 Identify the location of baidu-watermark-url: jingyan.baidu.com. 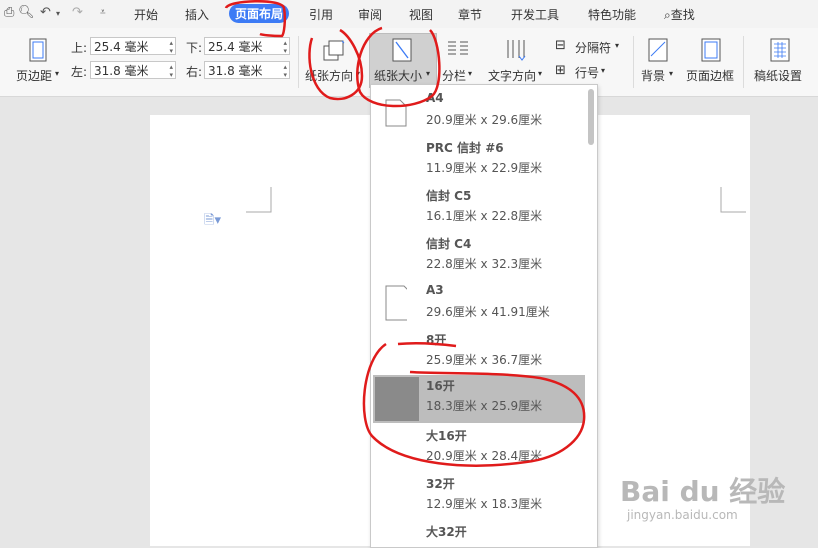
(682, 515).